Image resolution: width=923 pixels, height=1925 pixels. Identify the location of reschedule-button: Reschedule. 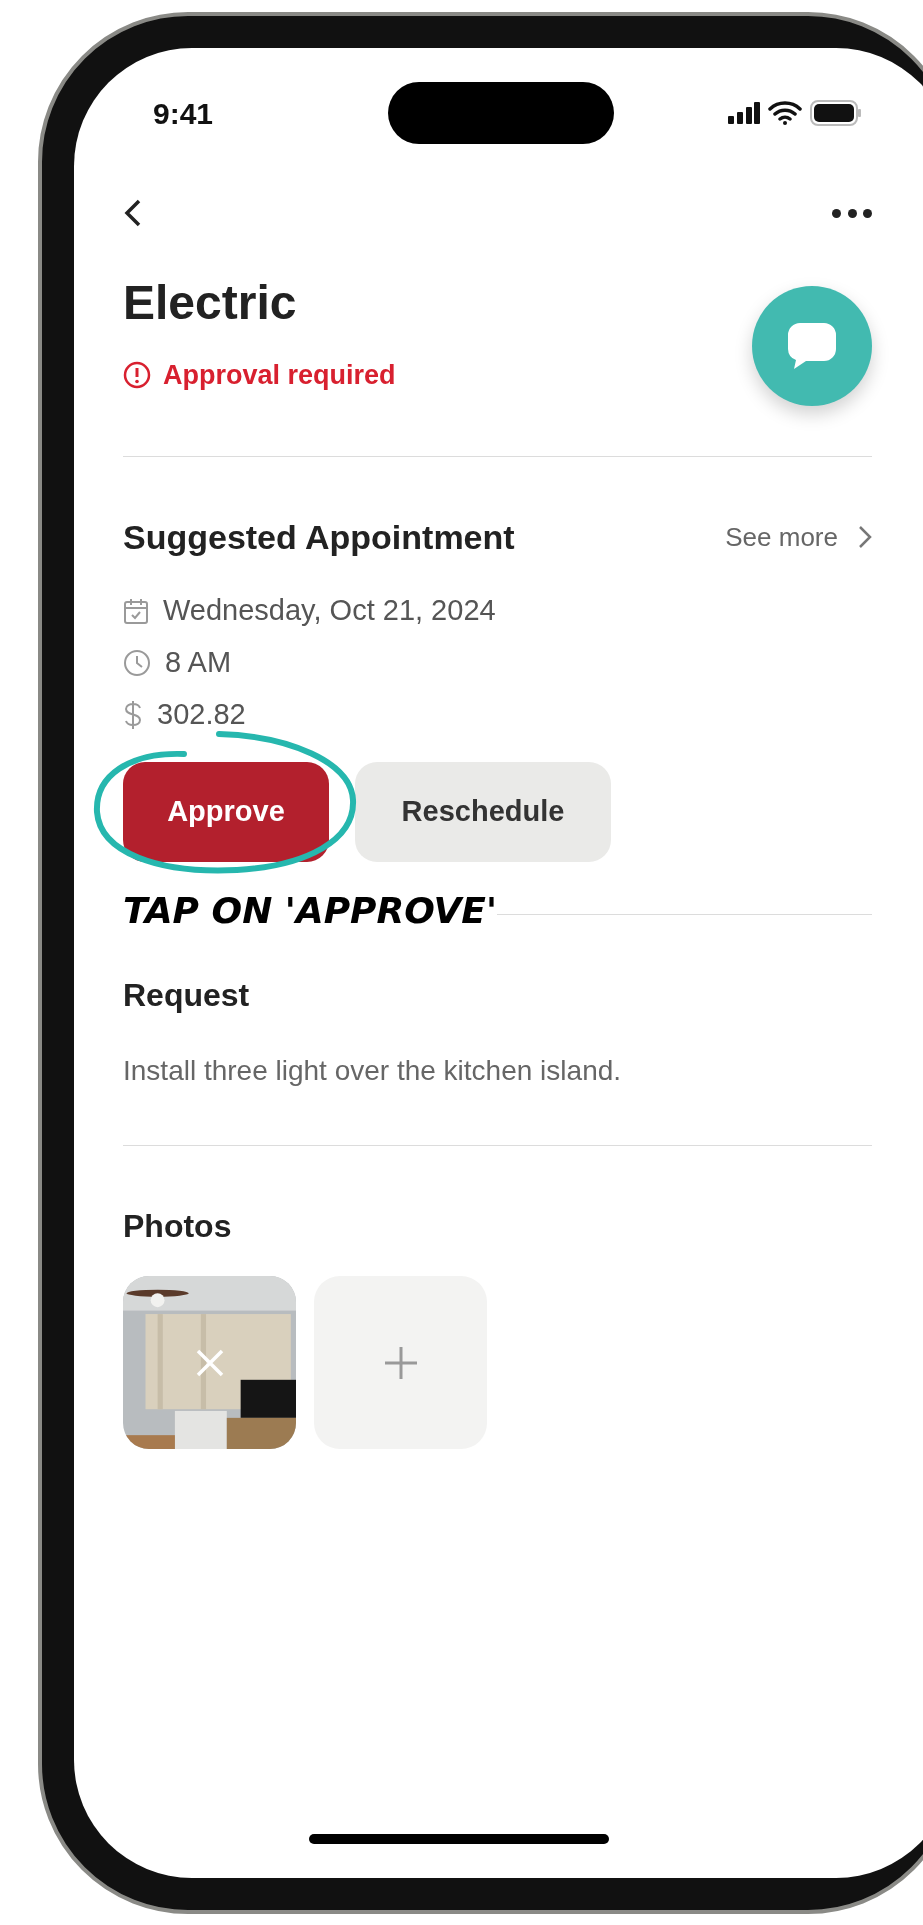
(483, 812).